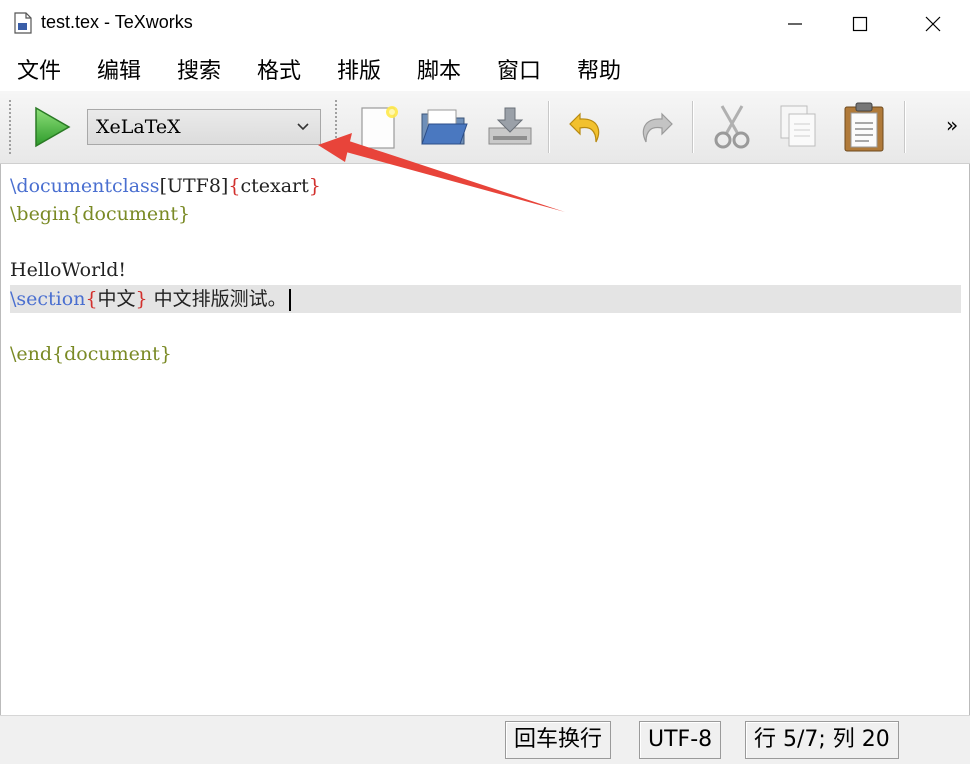 The width and height of the screenshot is (970, 764). I want to click on new-document-icon, so click(379, 127).